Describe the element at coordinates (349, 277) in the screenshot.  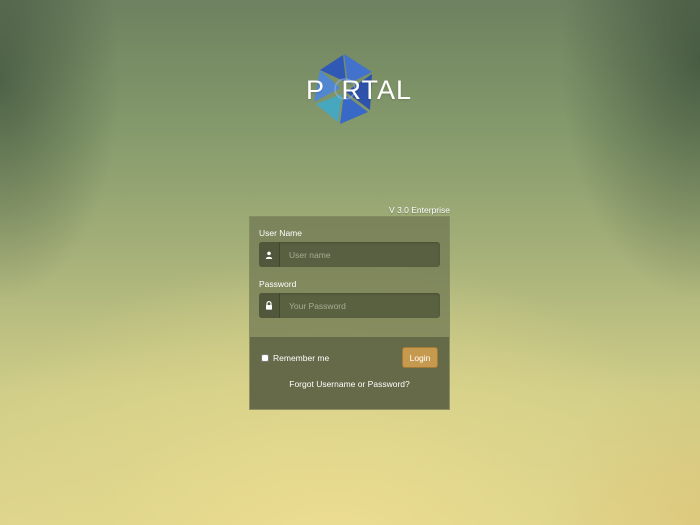
I see `credentials-section: User Name Password` at that location.